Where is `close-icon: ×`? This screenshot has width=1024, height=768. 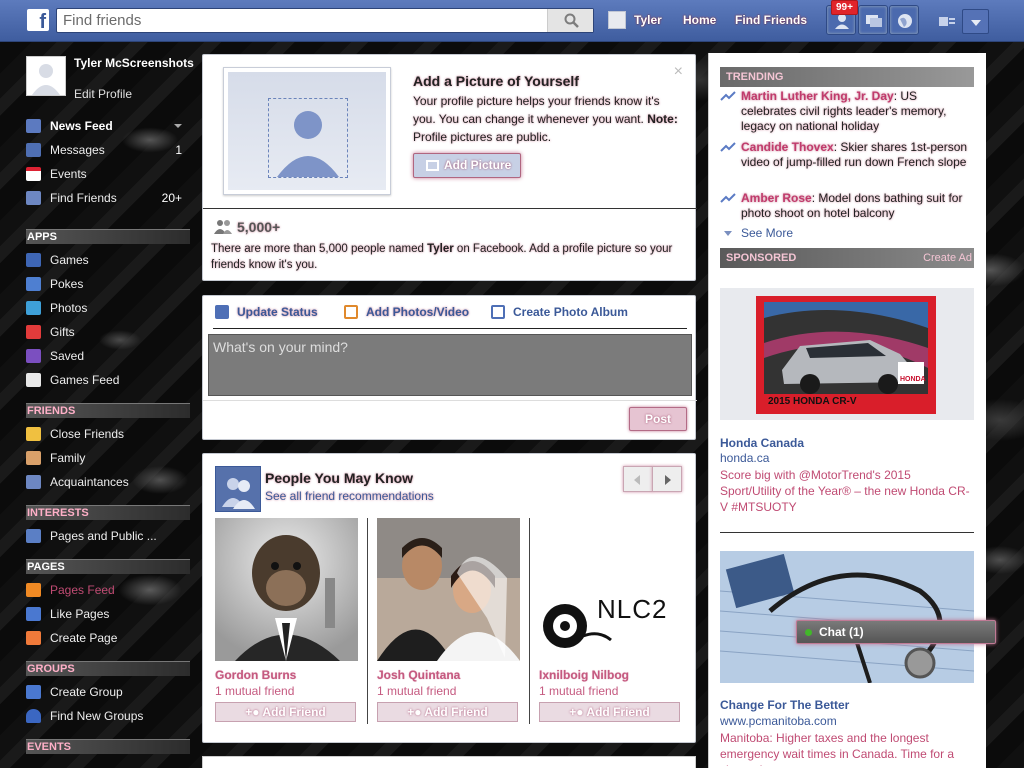
close-icon: × is located at coordinates (678, 72).